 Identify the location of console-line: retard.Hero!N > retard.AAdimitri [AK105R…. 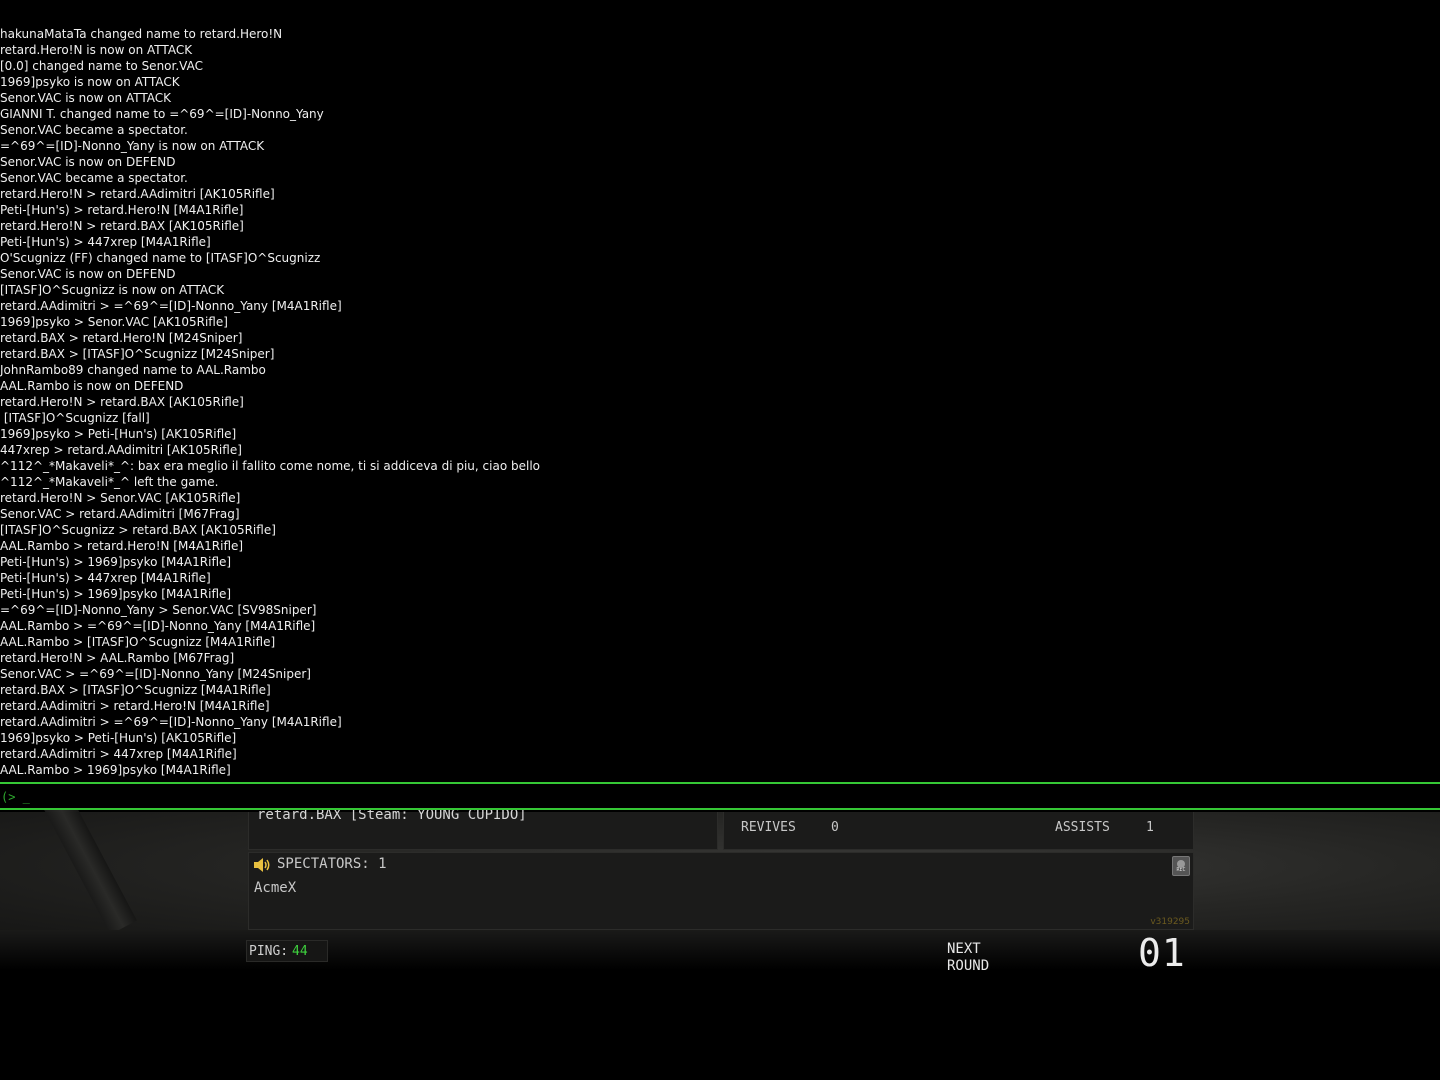
(137, 194).